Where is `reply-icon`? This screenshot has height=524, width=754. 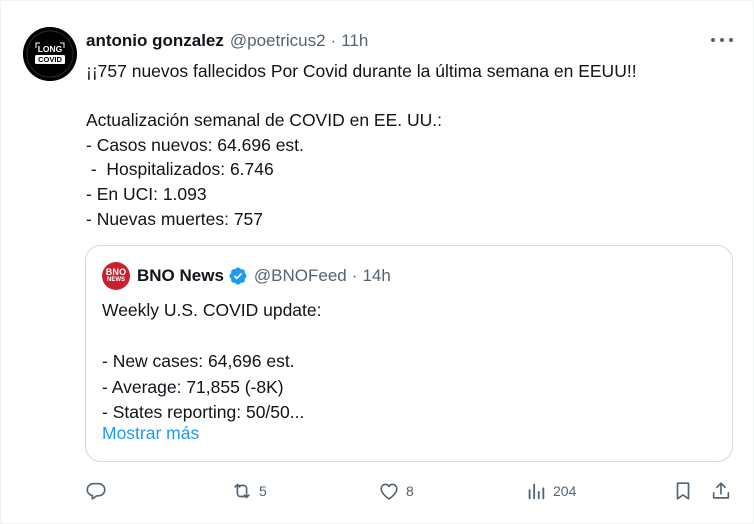
reply-icon is located at coordinates (96, 491).